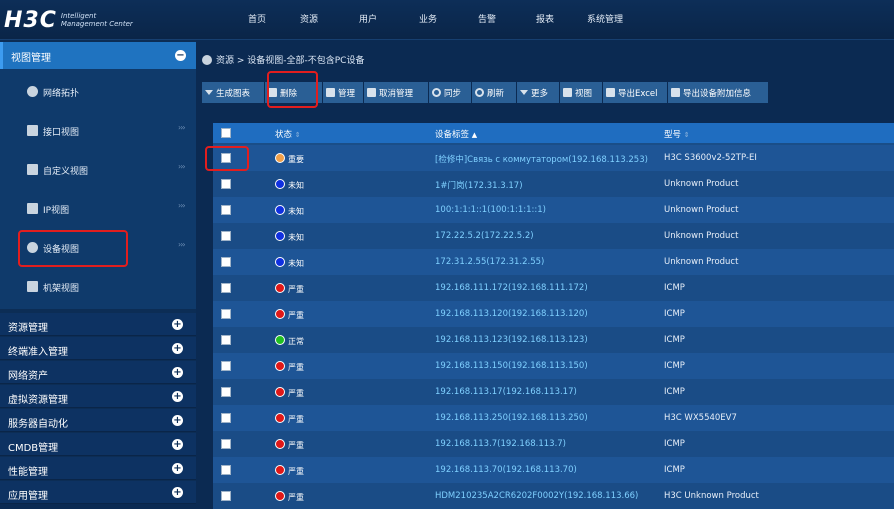  I want to click on table-row: 严重 192.168.113.150(192.168.113.150) ICMP, so click(553, 366).